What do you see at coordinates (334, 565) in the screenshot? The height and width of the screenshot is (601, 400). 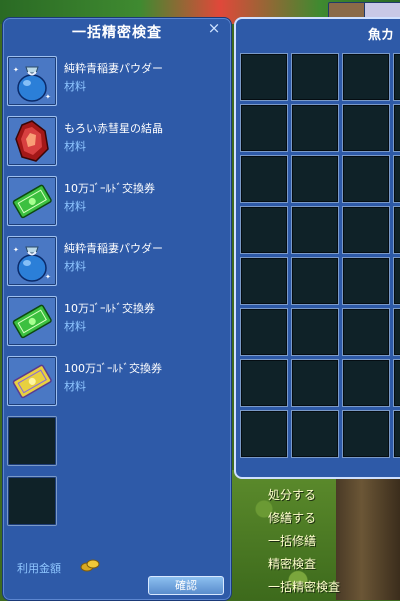 I see `menu-item-inspect: 精密検査` at bounding box center [334, 565].